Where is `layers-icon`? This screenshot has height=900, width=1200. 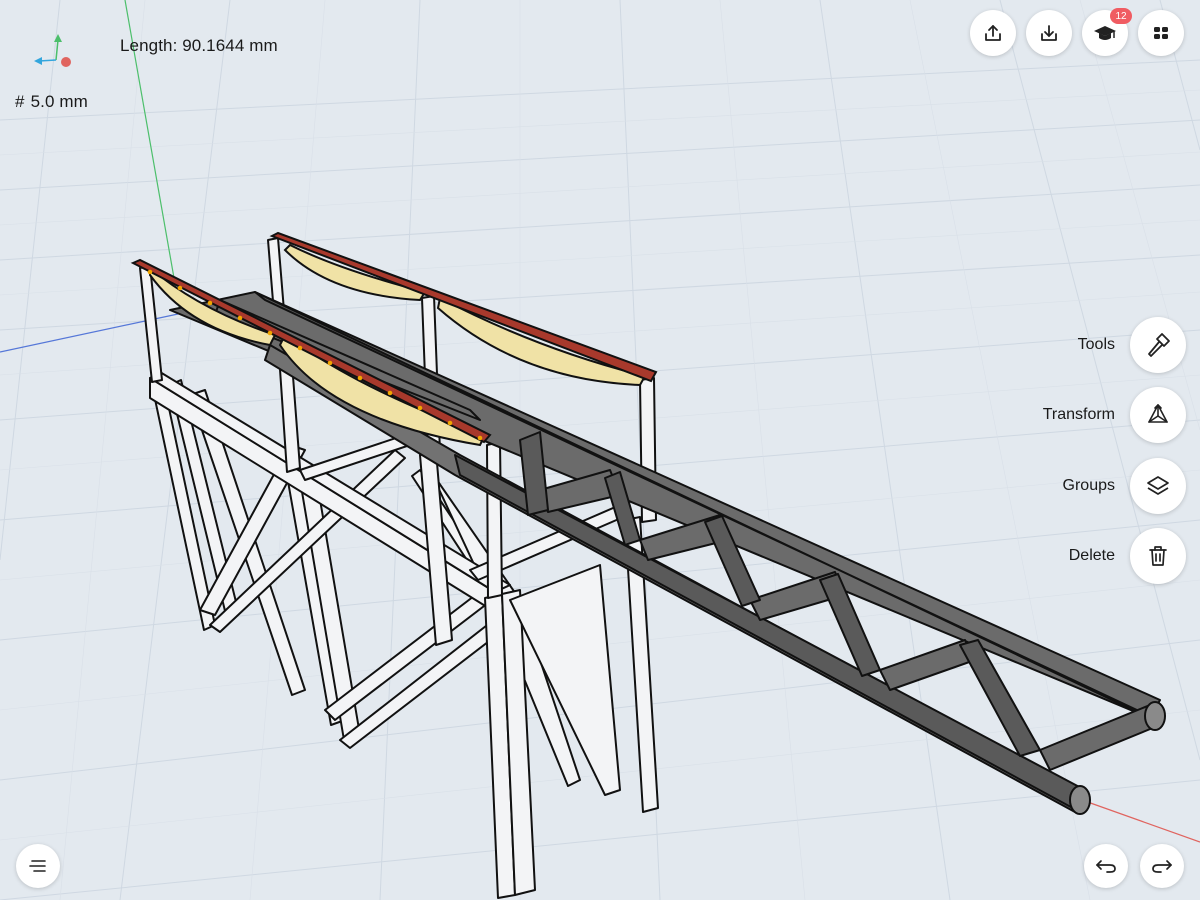
layers-icon is located at coordinates (1158, 485).